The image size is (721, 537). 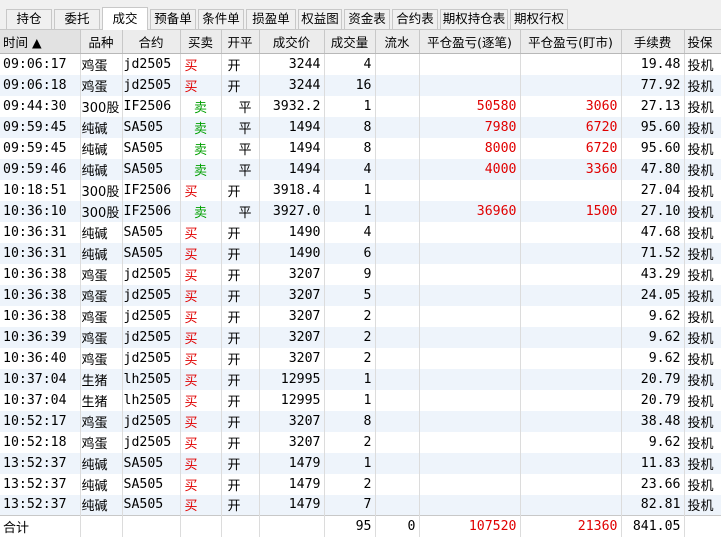 What do you see at coordinates (201, 42) in the screenshot?
I see `column-header-3: 买卖` at bounding box center [201, 42].